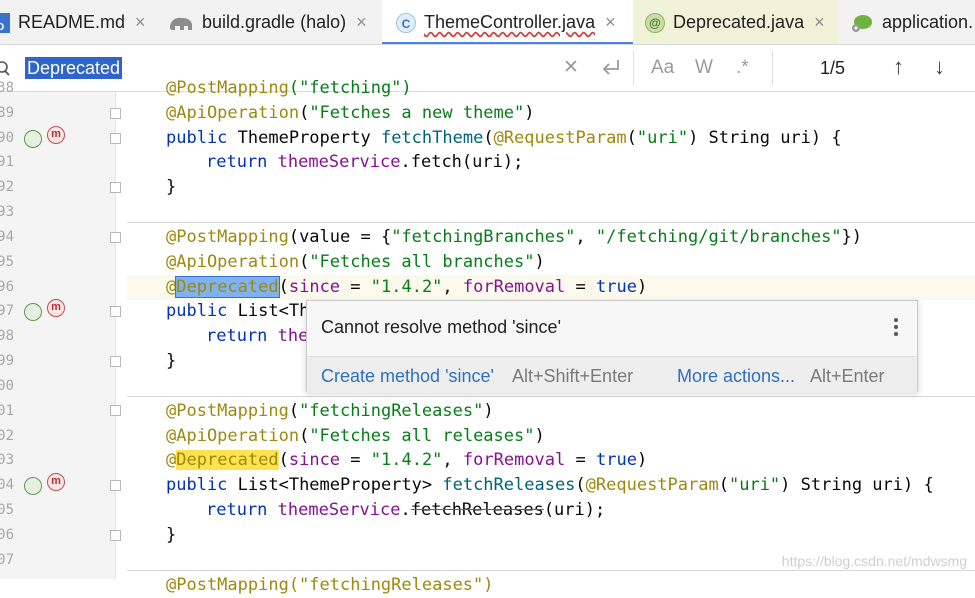  Describe the element at coordinates (5, 22) in the screenshot. I see `markdown-file-icon: D` at that location.